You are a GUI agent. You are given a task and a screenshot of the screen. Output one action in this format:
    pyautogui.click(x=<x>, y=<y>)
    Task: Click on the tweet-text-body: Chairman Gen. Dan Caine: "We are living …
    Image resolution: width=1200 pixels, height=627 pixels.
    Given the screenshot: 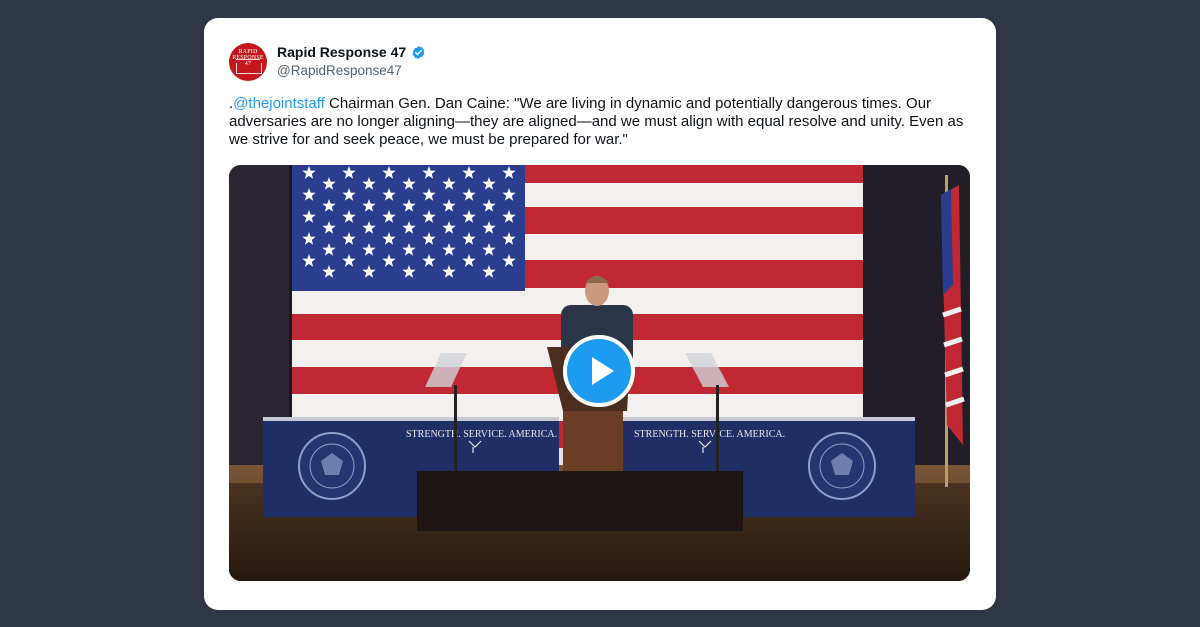 What is the action you would take?
    pyautogui.click(x=596, y=121)
    